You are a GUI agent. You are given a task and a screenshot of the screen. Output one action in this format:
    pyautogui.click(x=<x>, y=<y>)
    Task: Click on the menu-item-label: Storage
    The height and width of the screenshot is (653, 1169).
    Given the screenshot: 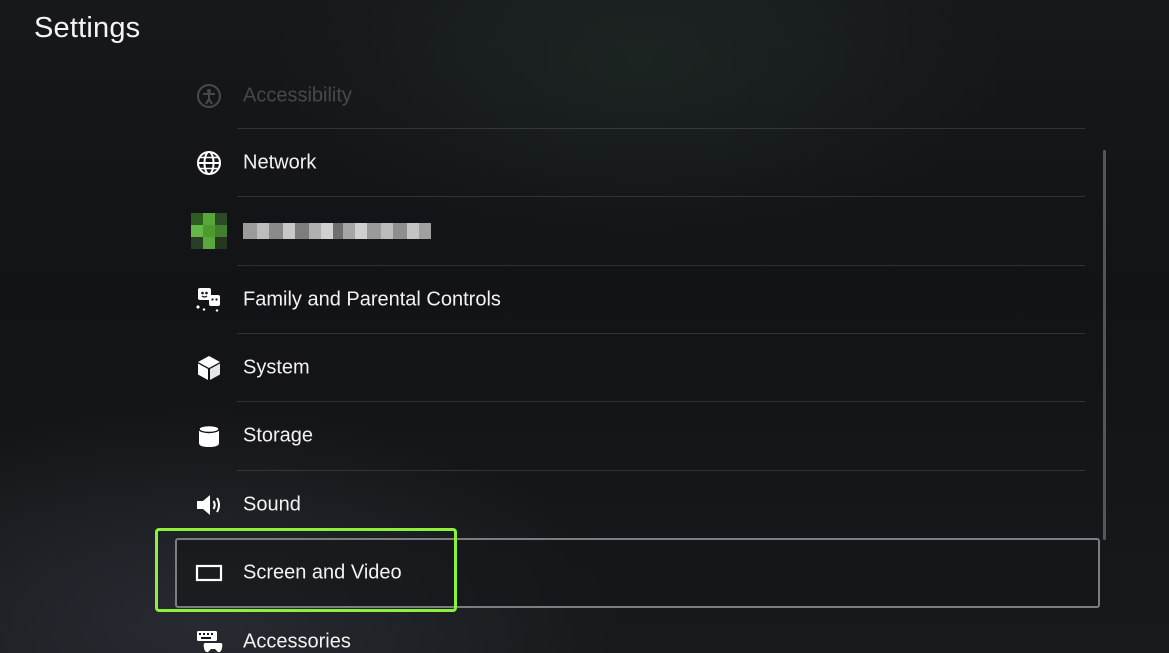 What is the action you would take?
    pyautogui.click(x=278, y=435)
    